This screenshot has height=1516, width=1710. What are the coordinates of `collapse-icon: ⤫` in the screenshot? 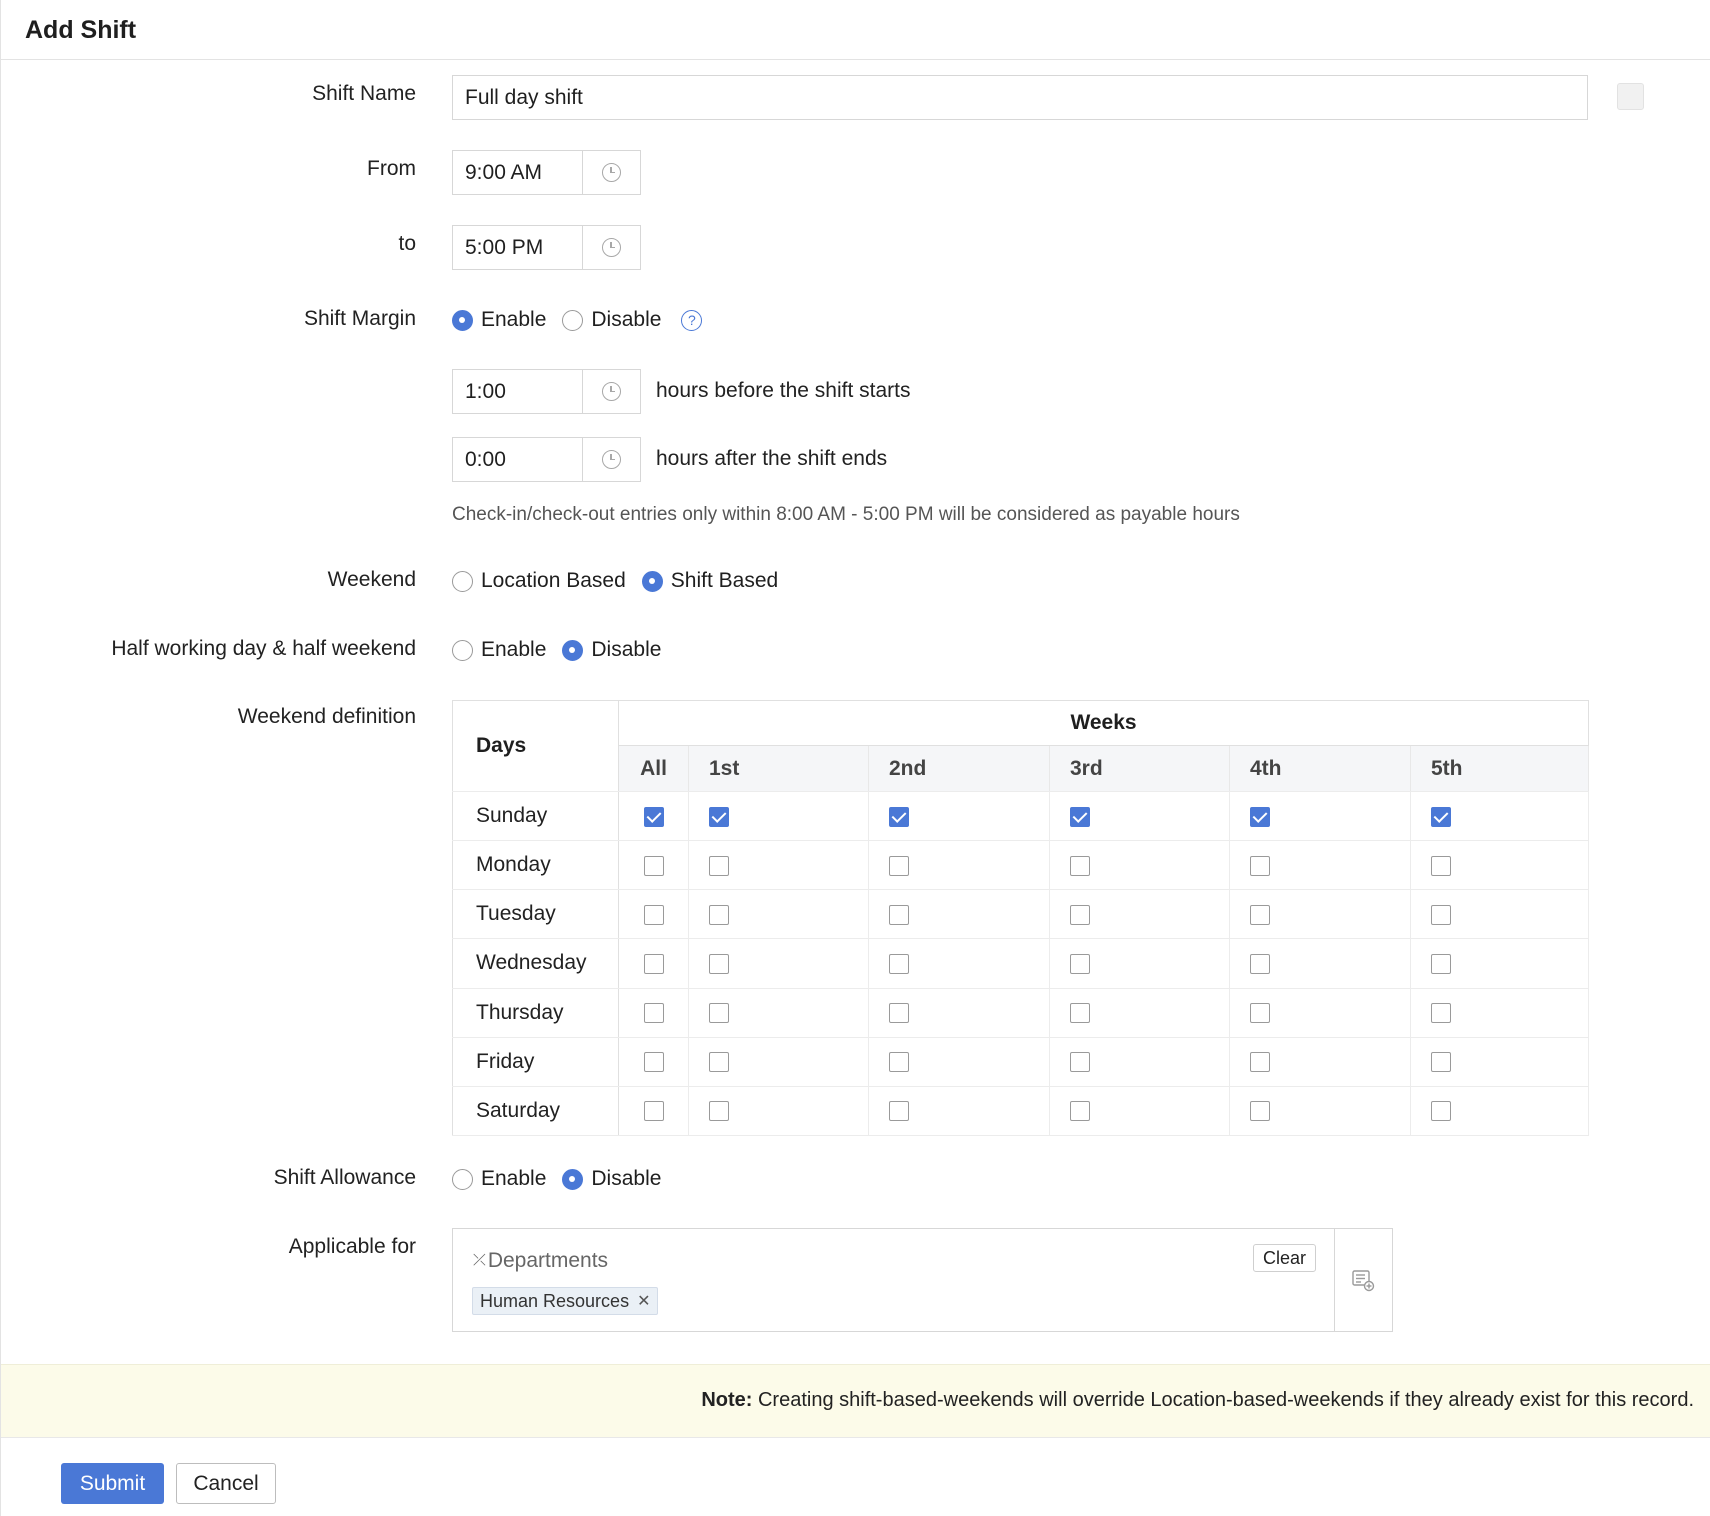 It's located at (479, 1261).